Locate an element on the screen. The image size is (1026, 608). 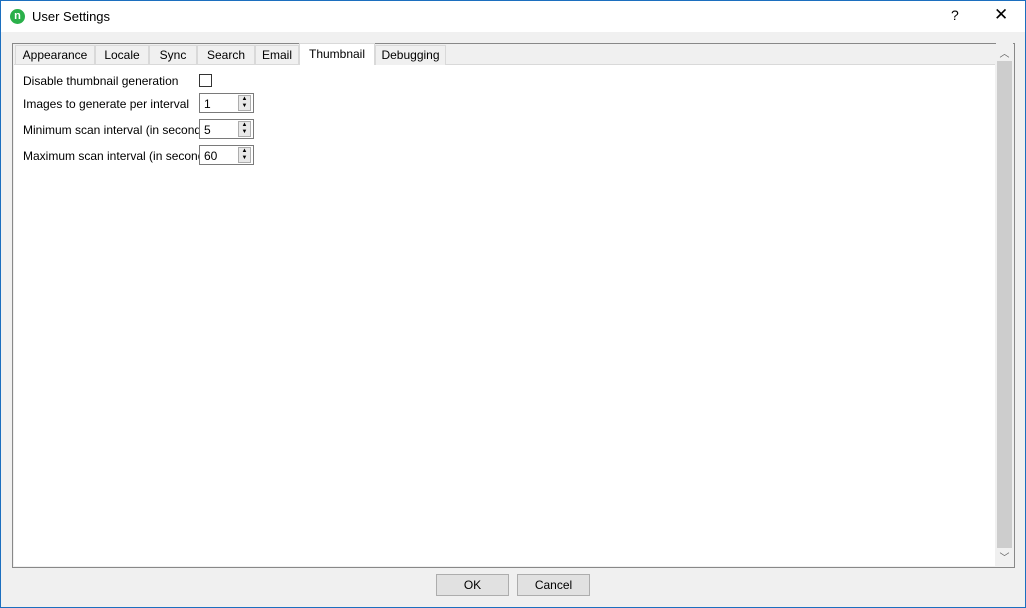
max-scan-interval-spinbox: 60 ▲ ▼ is located at coordinates (226, 155).